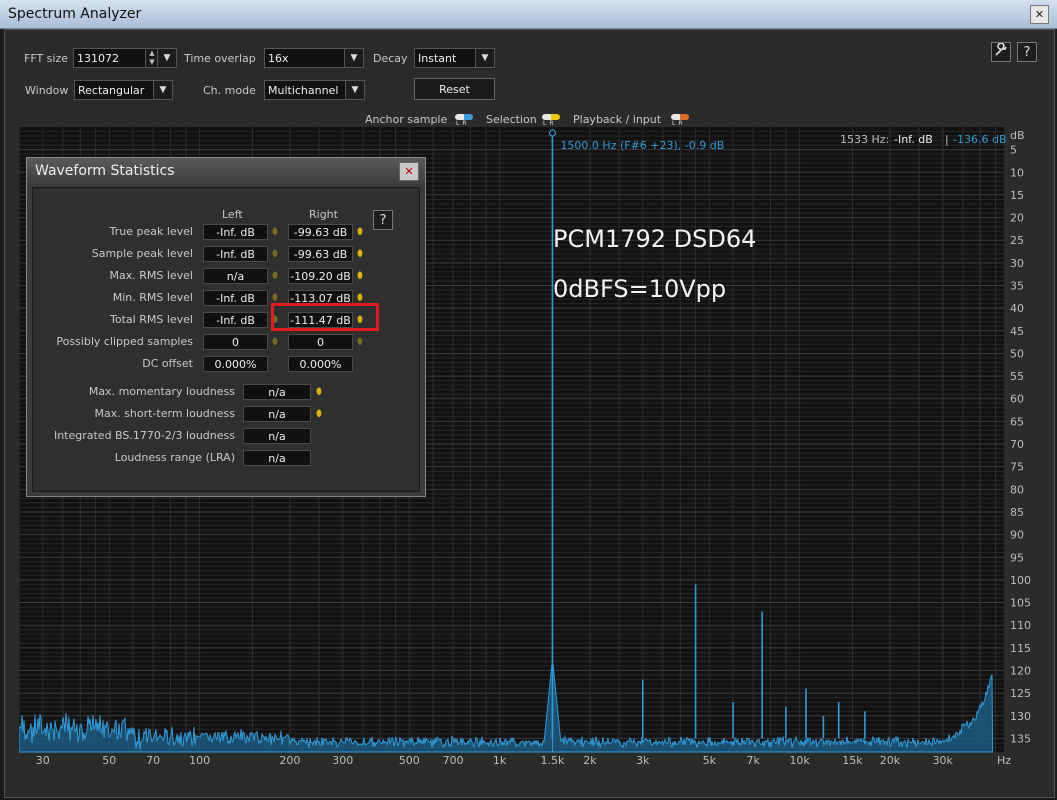 The image size is (1057, 800). I want to click on playback-input-label: Playback / input, so click(617, 119).